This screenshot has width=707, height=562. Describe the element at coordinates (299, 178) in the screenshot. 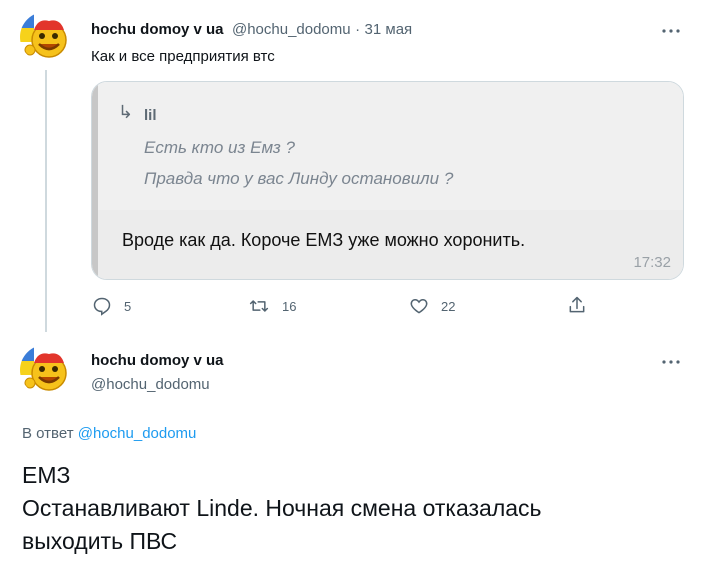

I see `quote-line-2: Правда что у вас Линду остановили ?` at that location.